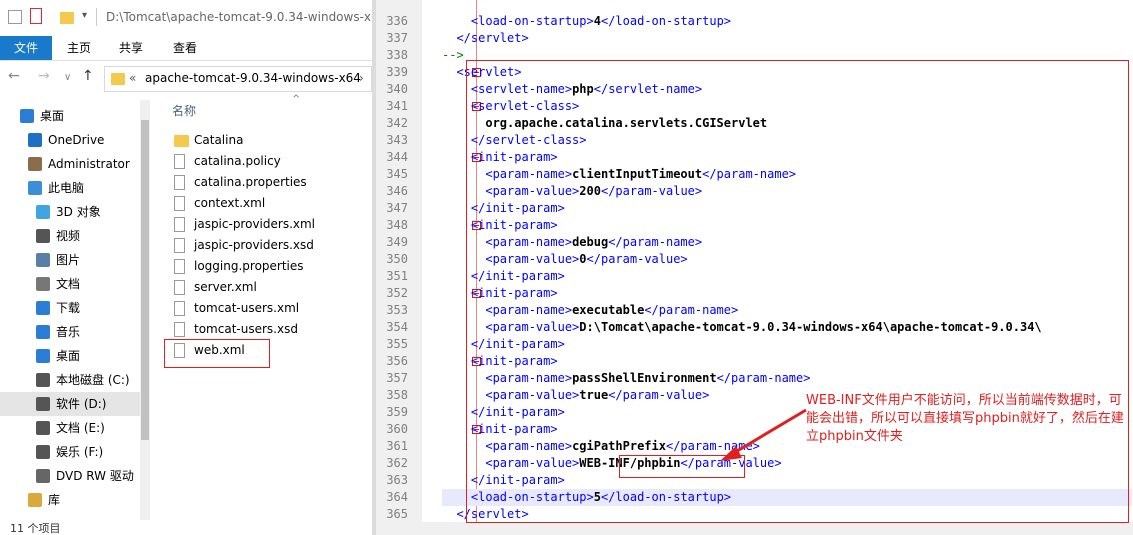 The height and width of the screenshot is (535, 1133). What do you see at coordinates (219, 140) in the screenshot?
I see `file-name: Catalina` at bounding box center [219, 140].